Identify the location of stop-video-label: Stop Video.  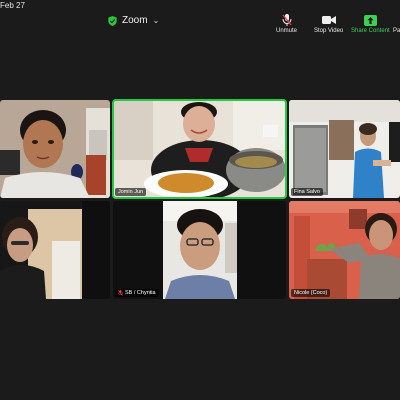
(329, 31).